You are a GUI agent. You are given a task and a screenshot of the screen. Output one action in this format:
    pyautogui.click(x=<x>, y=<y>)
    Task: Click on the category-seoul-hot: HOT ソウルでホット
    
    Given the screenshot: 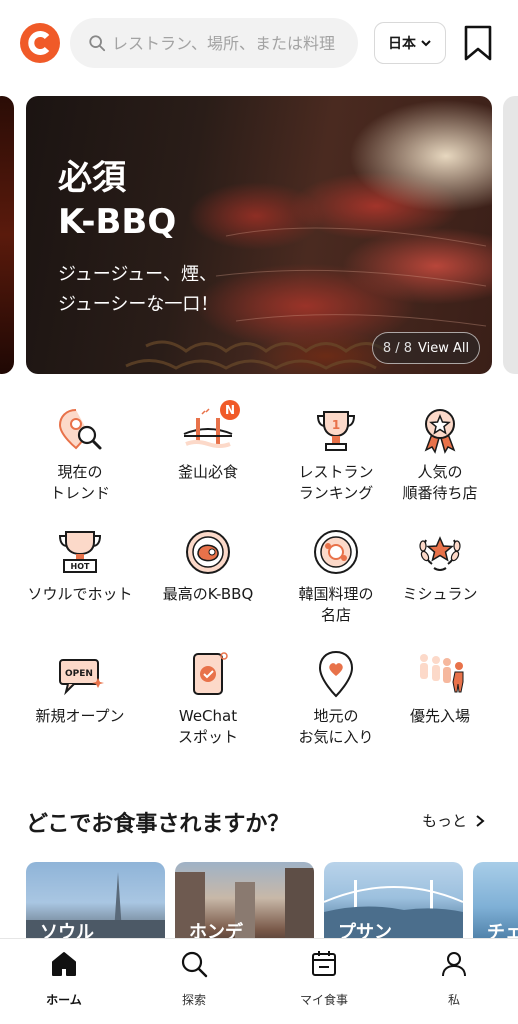 What is the action you would take?
    pyautogui.click(x=80, y=565)
    